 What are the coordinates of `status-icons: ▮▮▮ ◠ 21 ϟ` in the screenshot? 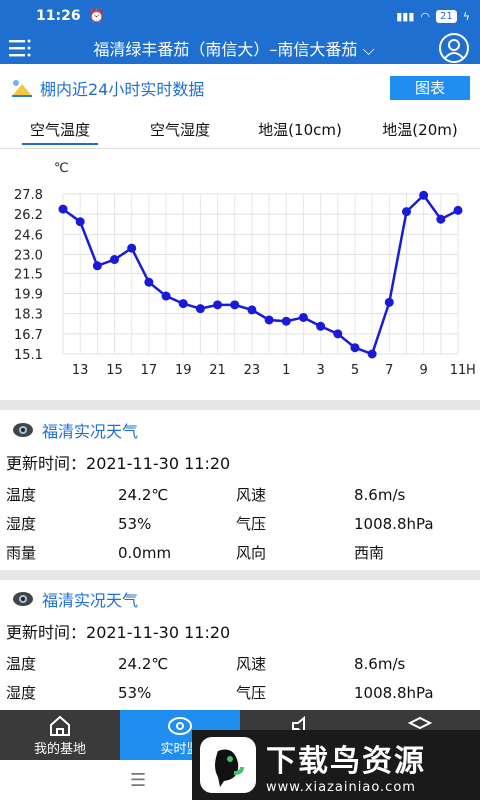 It's located at (433, 16).